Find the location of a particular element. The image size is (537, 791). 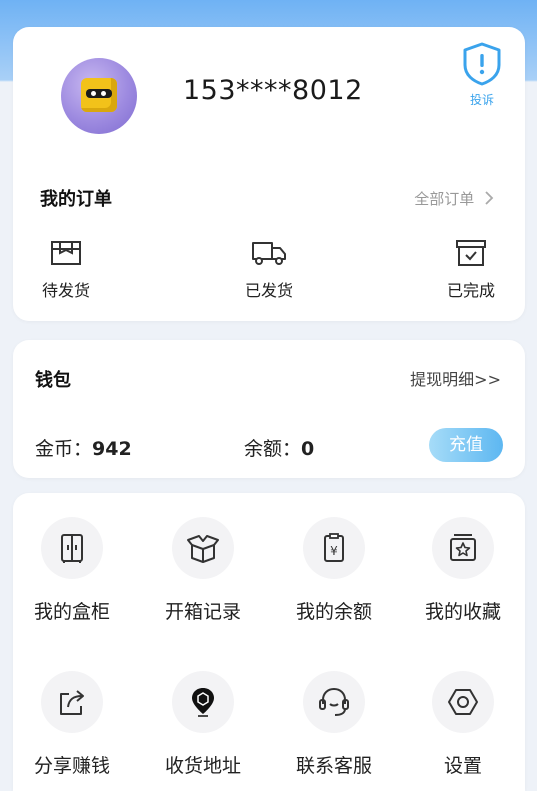

menu-shipping-address: 收货地址 is located at coordinates (203, 724).